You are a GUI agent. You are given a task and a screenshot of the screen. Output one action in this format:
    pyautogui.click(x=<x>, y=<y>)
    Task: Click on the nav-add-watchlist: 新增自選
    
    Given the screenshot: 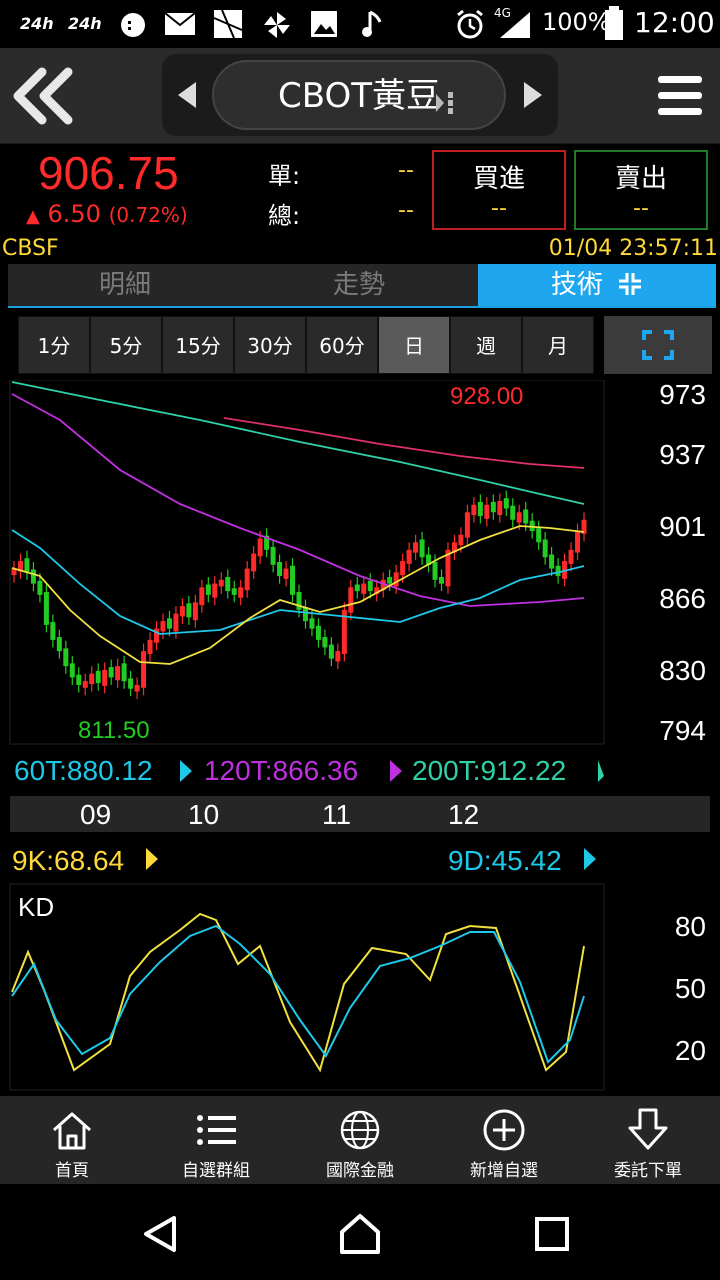 What is the action you would take?
    pyautogui.click(x=504, y=1140)
    